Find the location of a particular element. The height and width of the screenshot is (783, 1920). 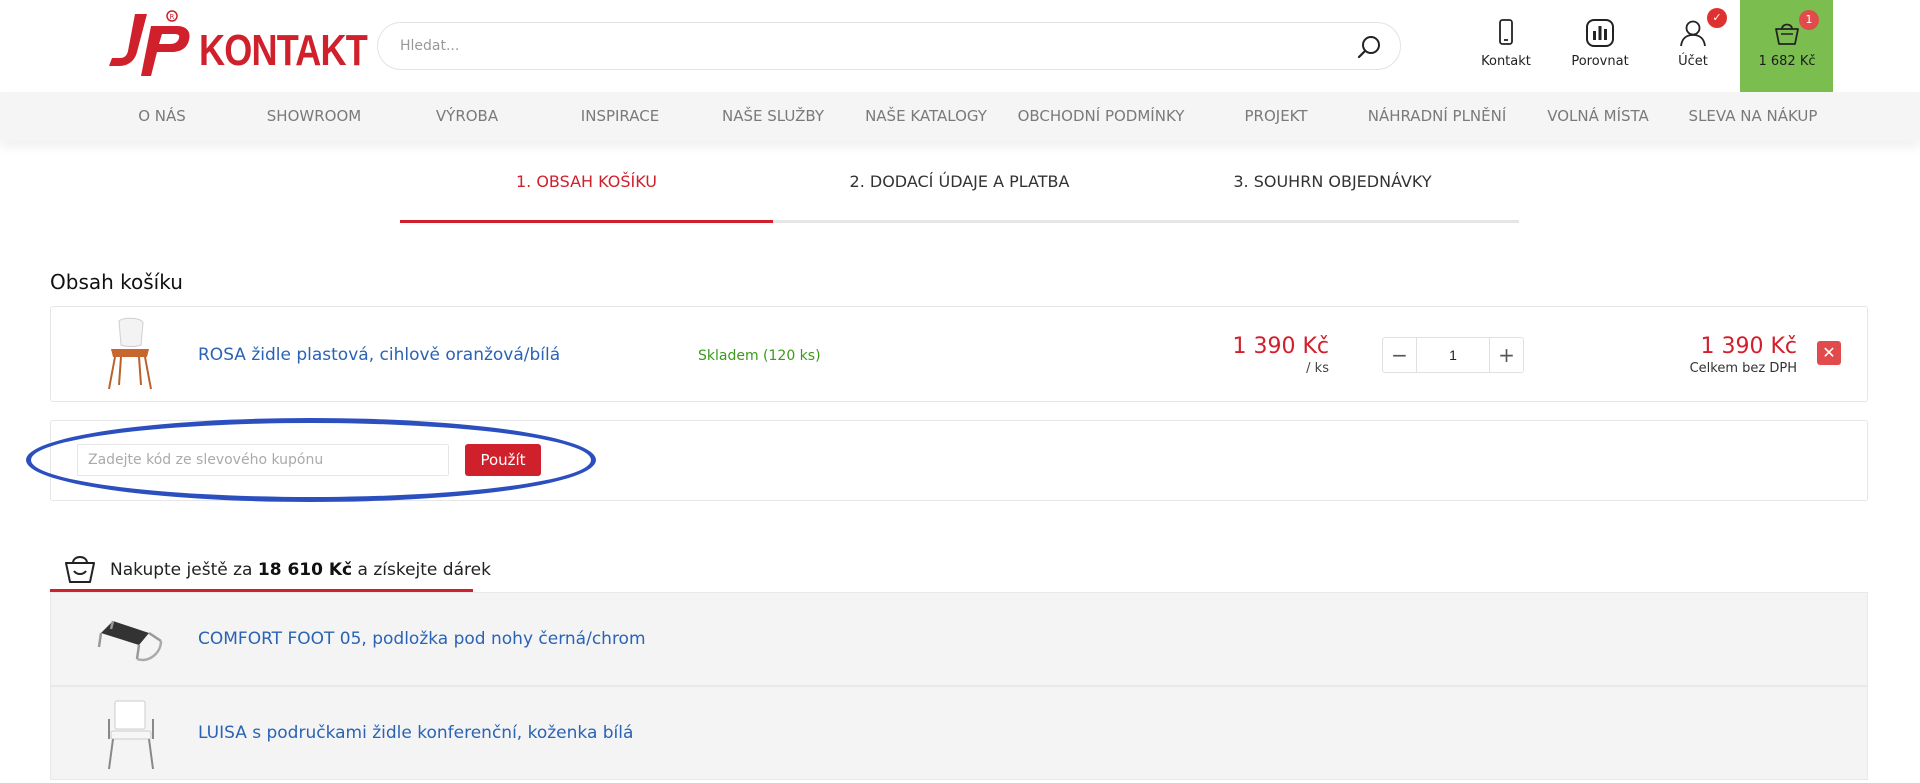

coupon-code-input is located at coordinates (263, 460).